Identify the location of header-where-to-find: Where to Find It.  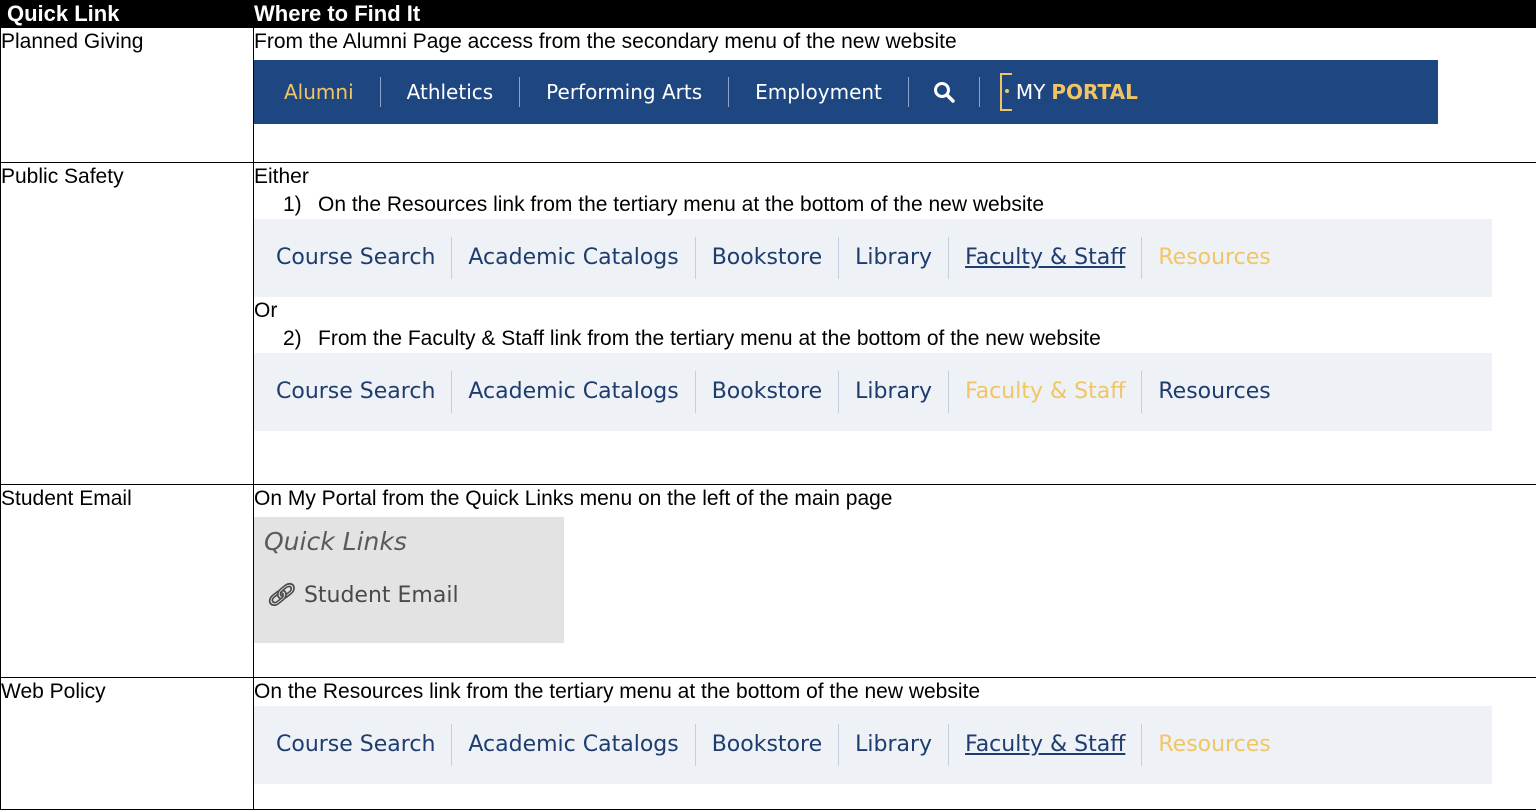
(894, 14).